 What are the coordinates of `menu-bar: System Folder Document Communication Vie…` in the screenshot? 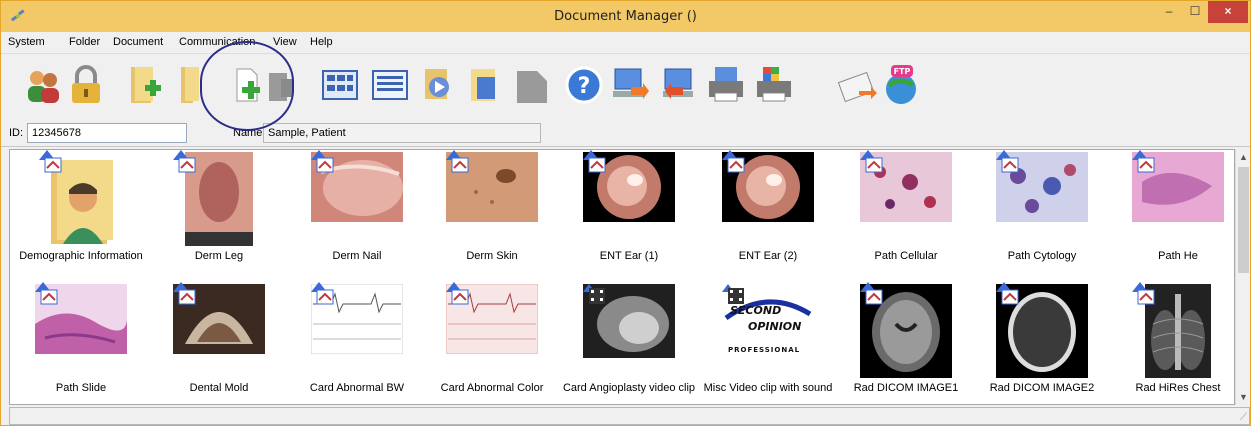 It's located at (625, 43).